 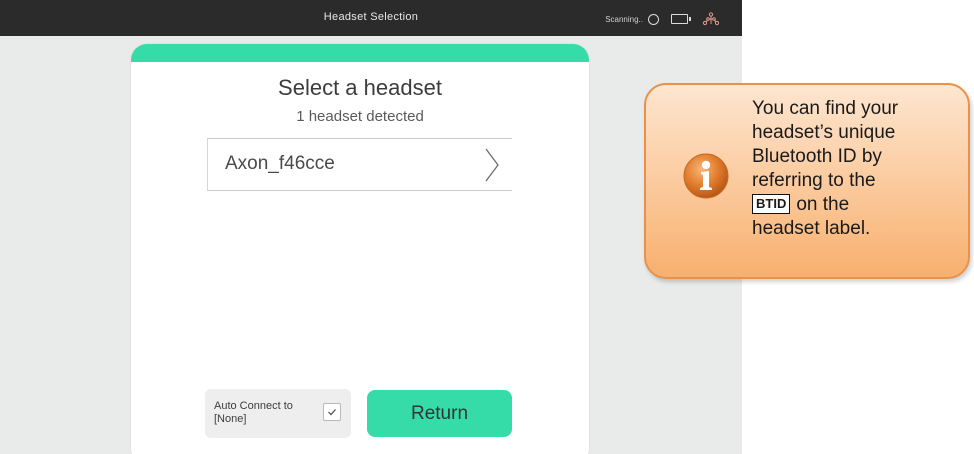 I want to click on auto-connect-checkbox, so click(x=332, y=412).